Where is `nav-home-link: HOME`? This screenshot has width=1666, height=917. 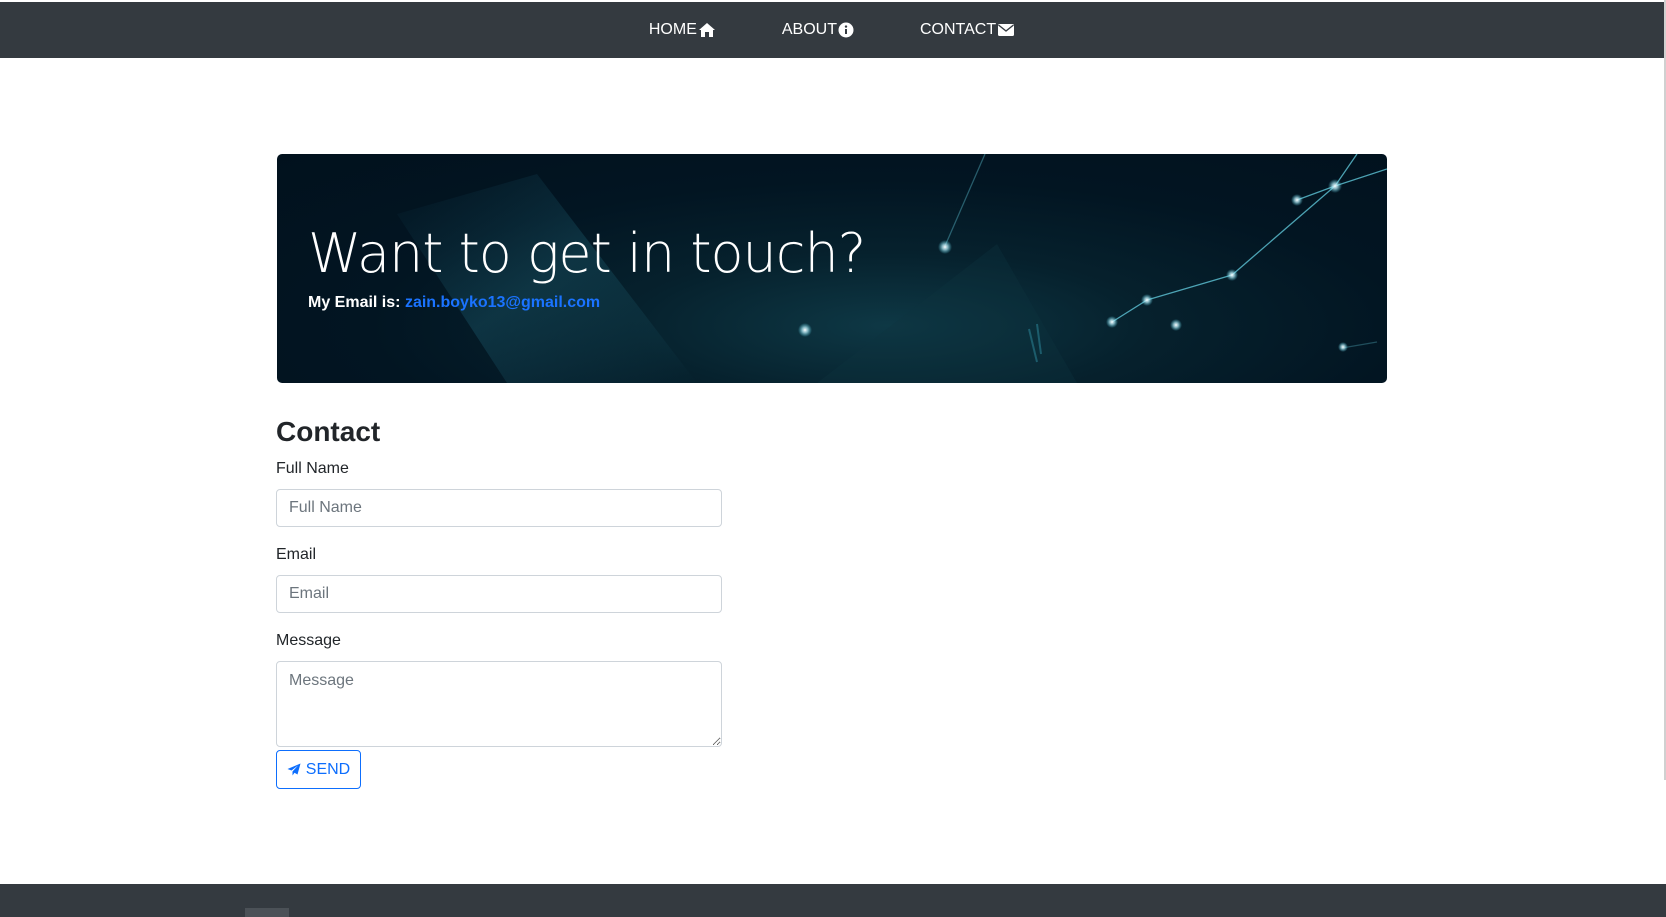 nav-home-link: HOME is located at coordinates (682, 30).